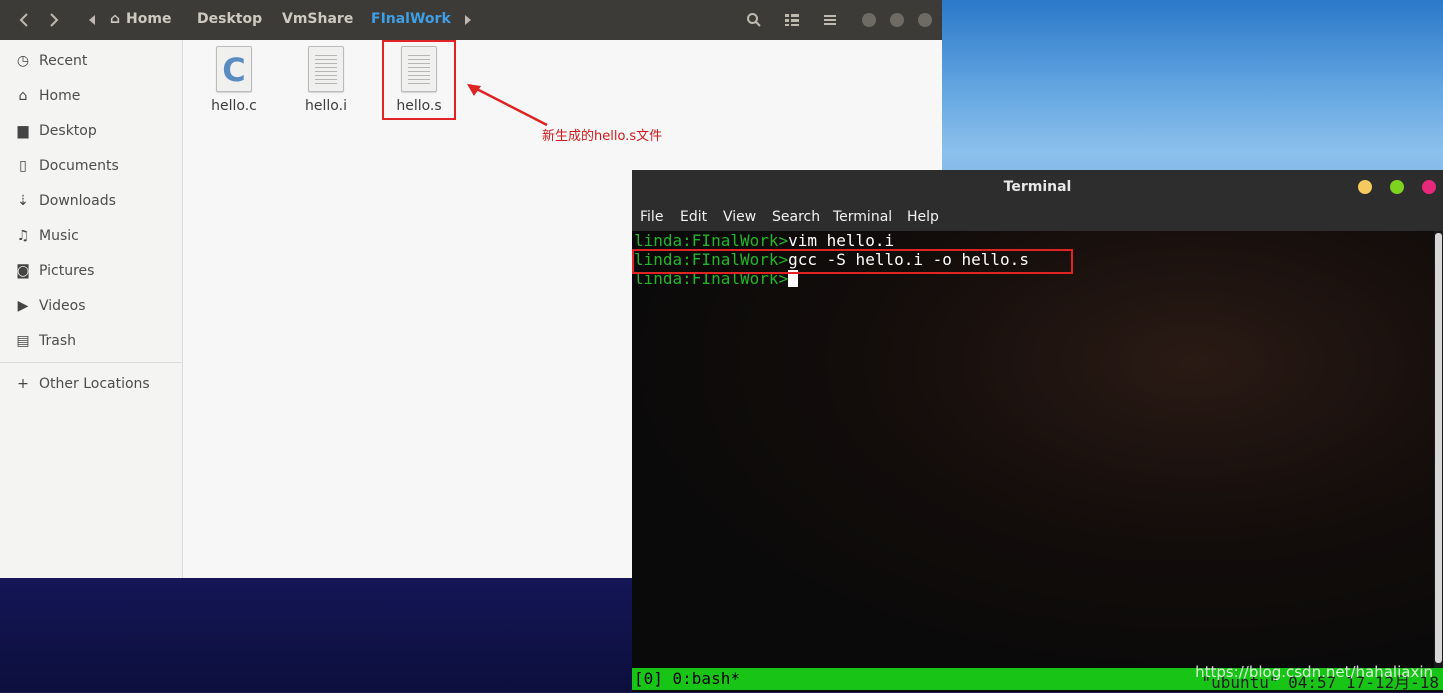 The width and height of the screenshot is (1443, 693). I want to click on forward-button, so click(54, 20).